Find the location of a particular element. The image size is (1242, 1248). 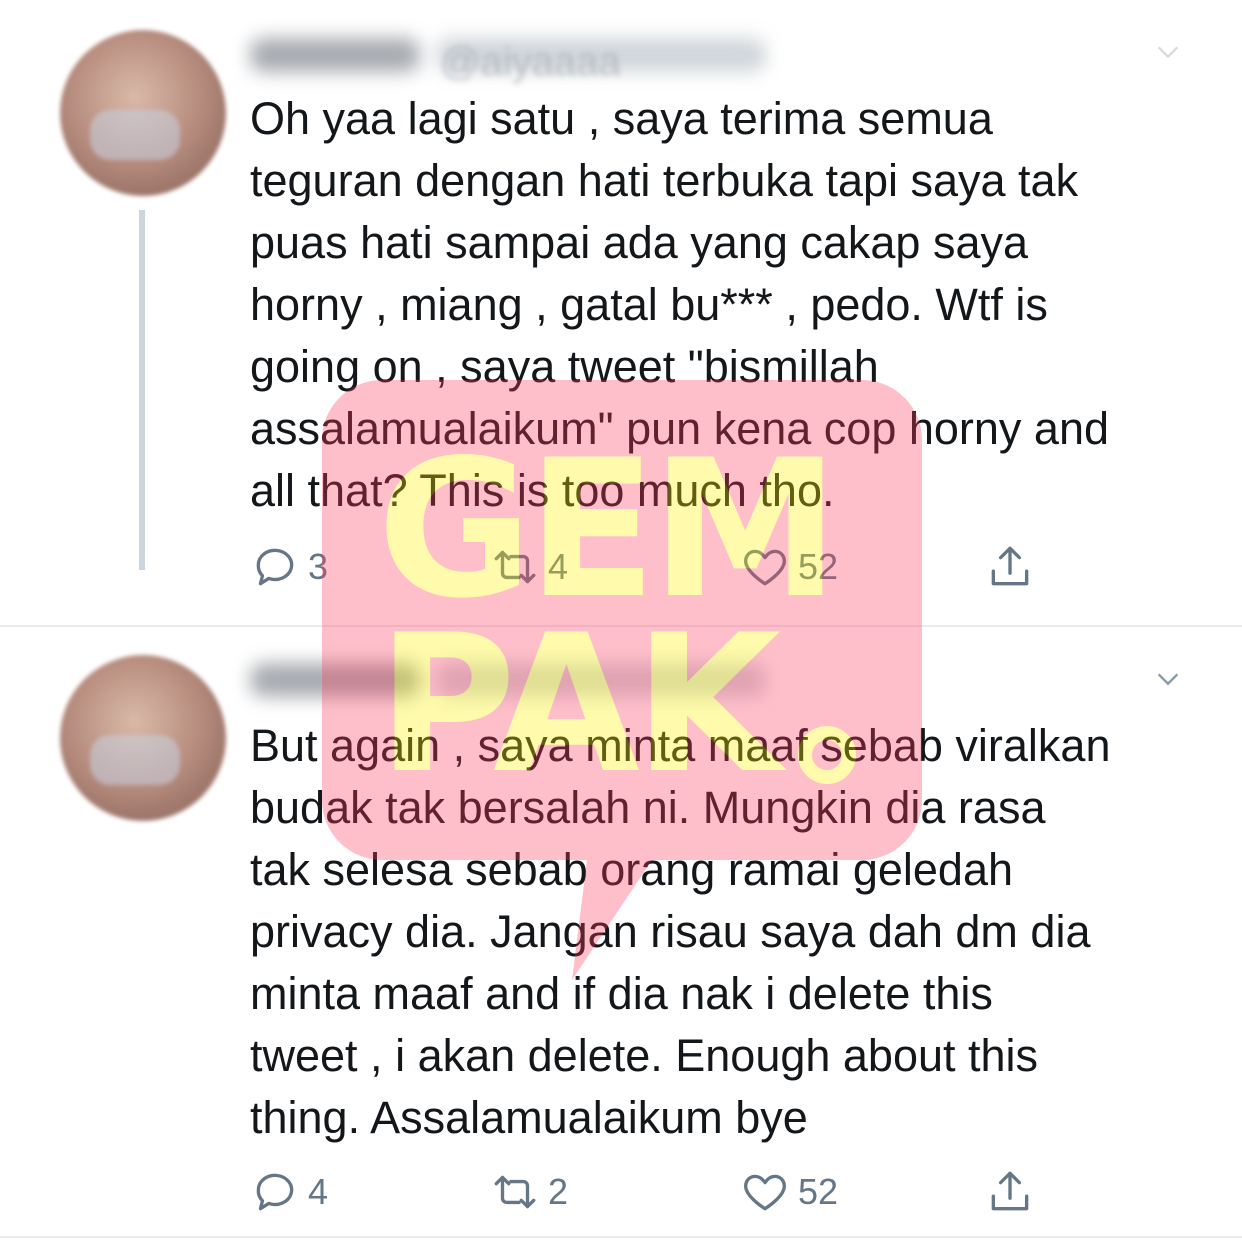

retweet-button: 2 is located at coordinates (529, 1192).